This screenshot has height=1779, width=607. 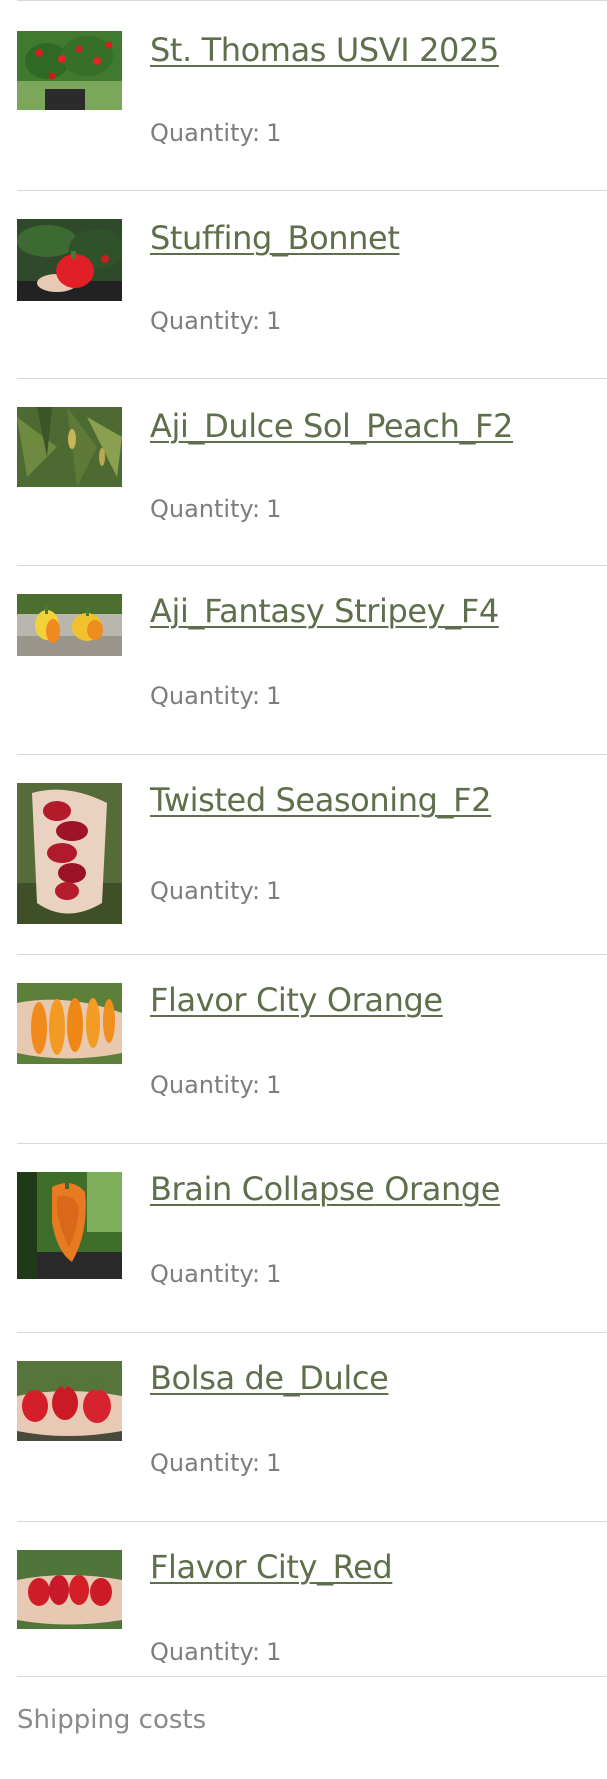 What do you see at coordinates (312, 1616) in the screenshot?
I see `cart-item: Flavor City_Red Quantity: 1` at bounding box center [312, 1616].